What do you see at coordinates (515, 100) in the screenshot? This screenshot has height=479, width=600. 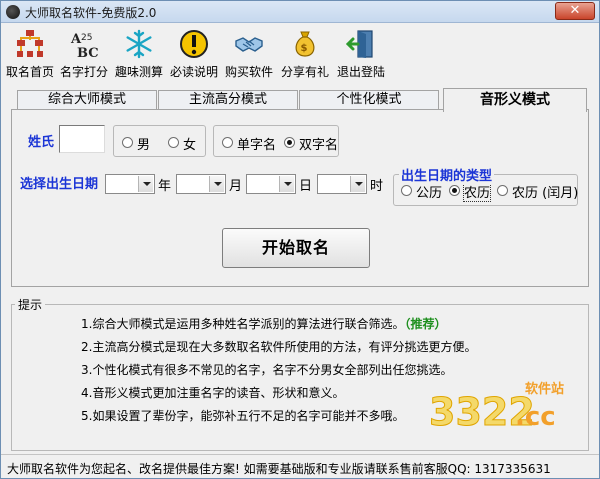 I see `tab-sound-shape-meaning-mode: 音形义模式` at bounding box center [515, 100].